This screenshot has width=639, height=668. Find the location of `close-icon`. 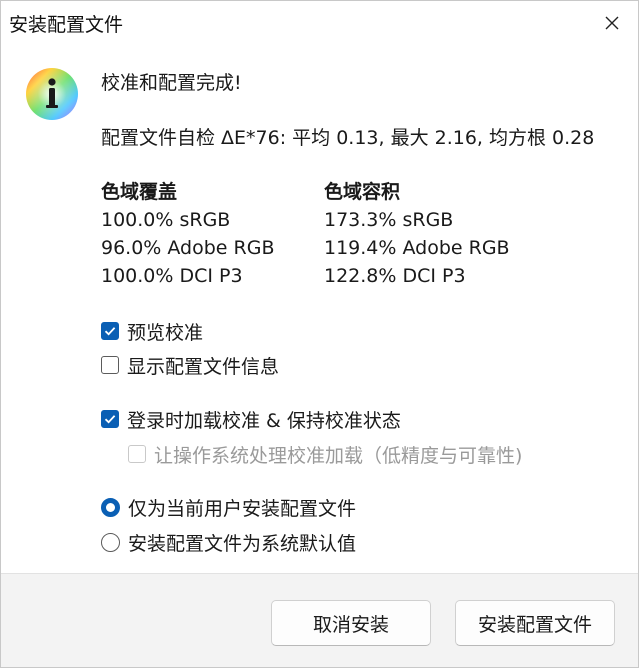

close-icon is located at coordinates (612, 23).